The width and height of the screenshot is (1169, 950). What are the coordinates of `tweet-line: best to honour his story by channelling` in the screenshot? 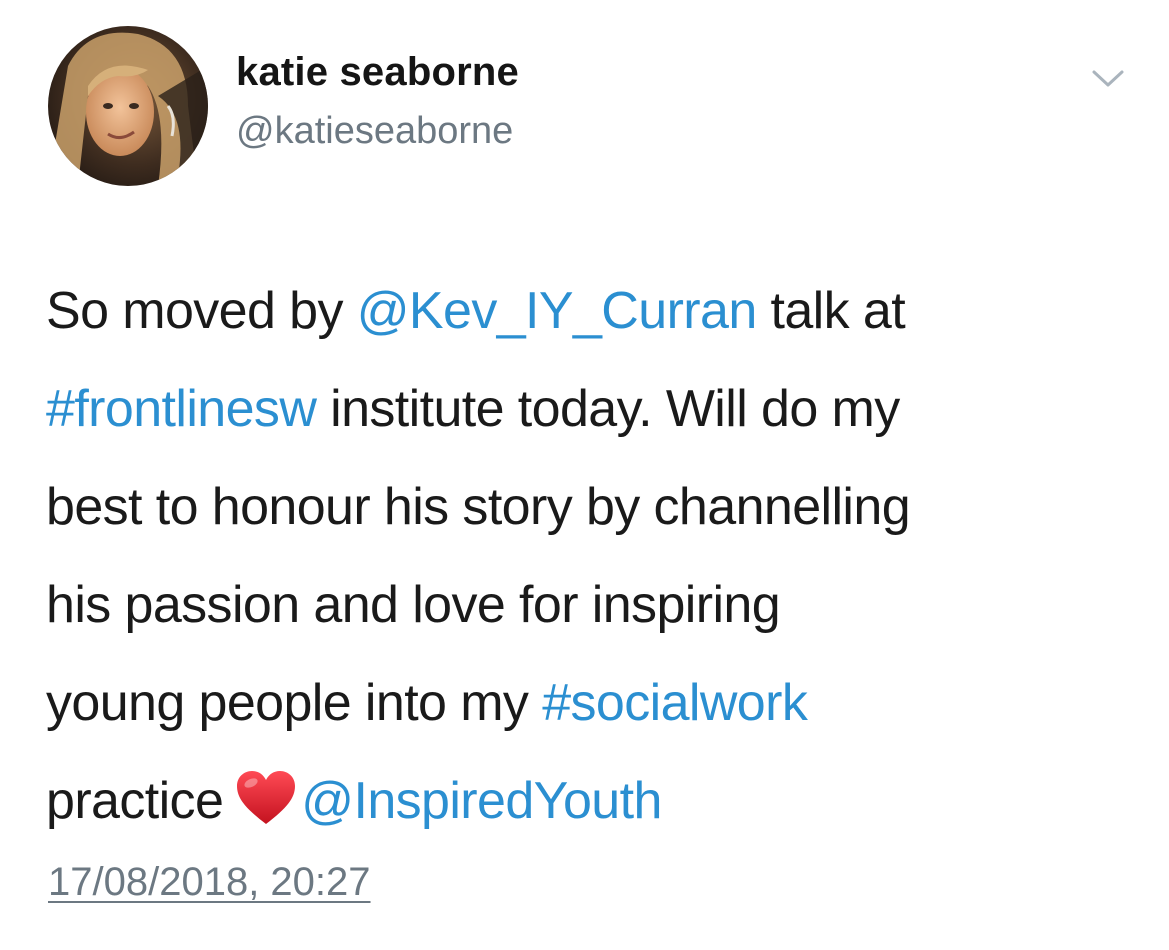 It's located at (596, 507).